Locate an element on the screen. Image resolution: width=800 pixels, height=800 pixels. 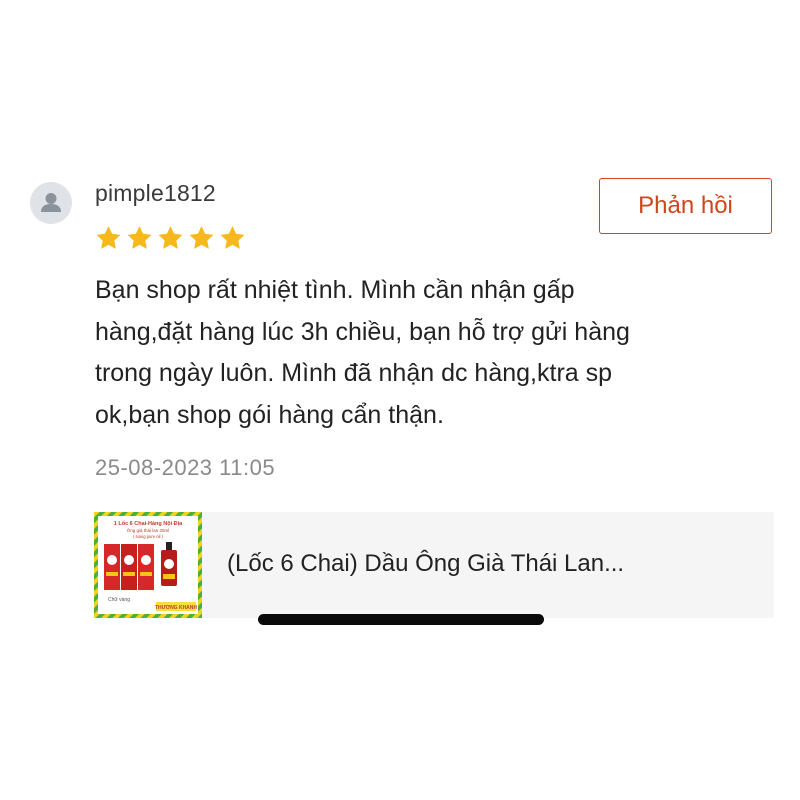
review-timestamp: 25-08-2023 11:05 is located at coordinates (185, 467).